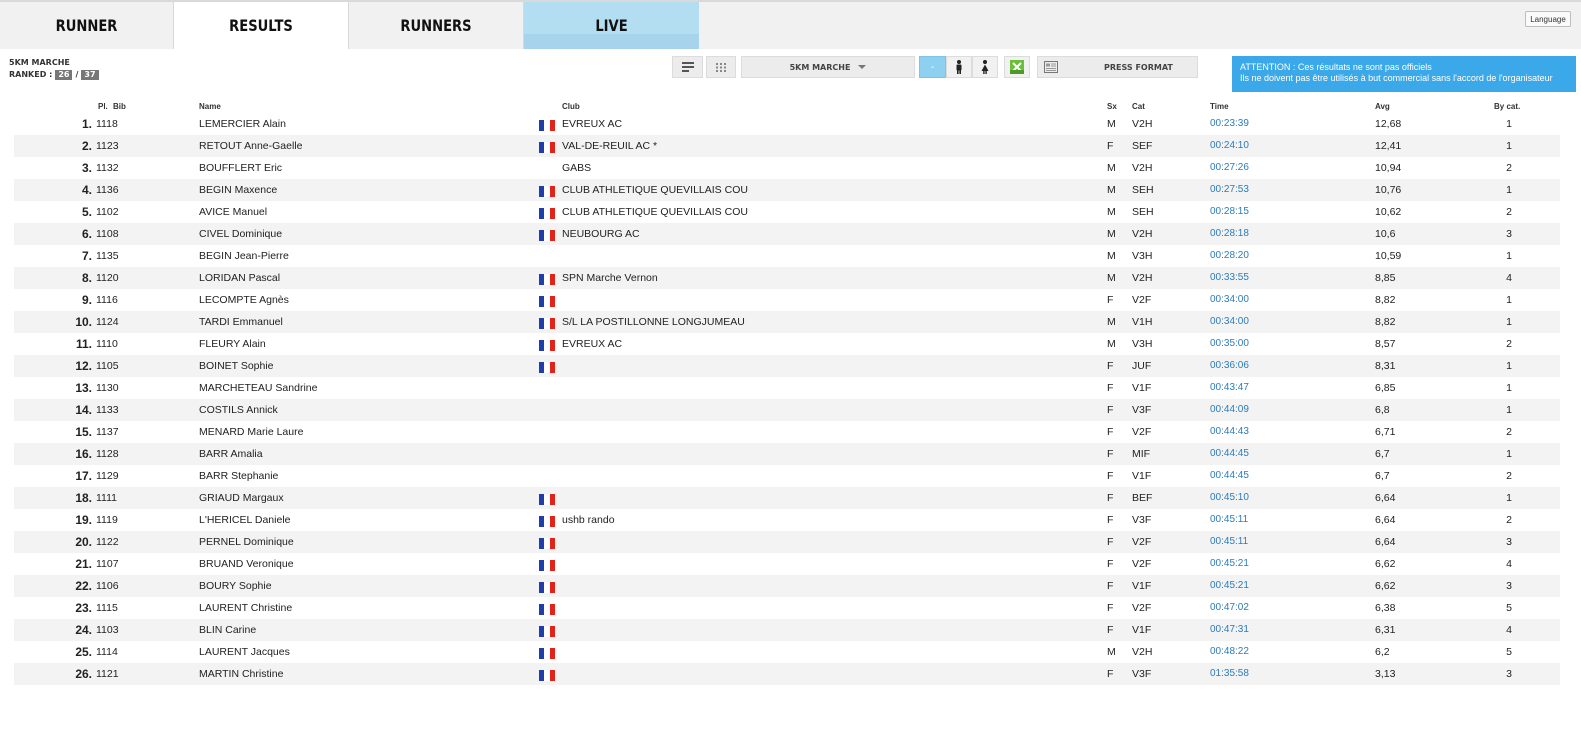 This screenshot has height=752, width=1581. I want to click on table-row: 24. 1103 BLIN Carine F V1F 00:47:31 6,31 4, so click(787, 630).